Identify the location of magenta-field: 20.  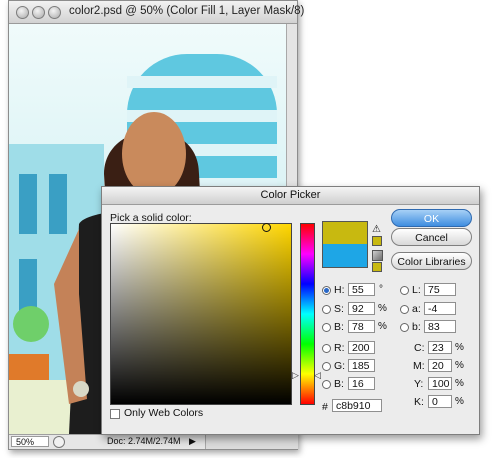
(440, 365).